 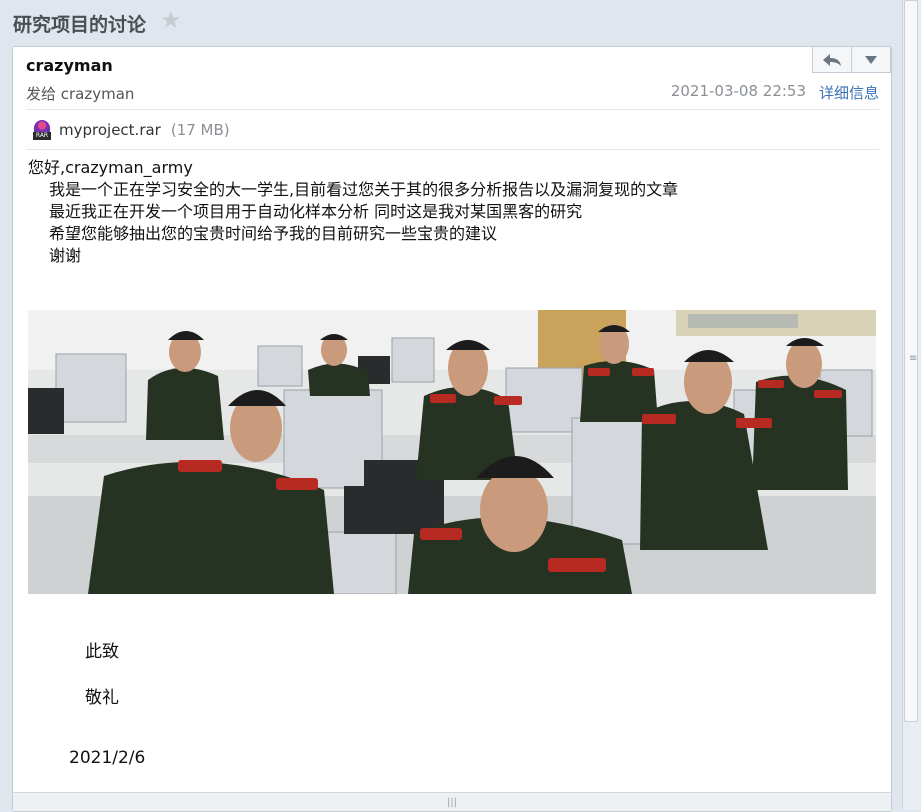 What do you see at coordinates (452, 109) in the screenshot?
I see `header-divider` at bounding box center [452, 109].